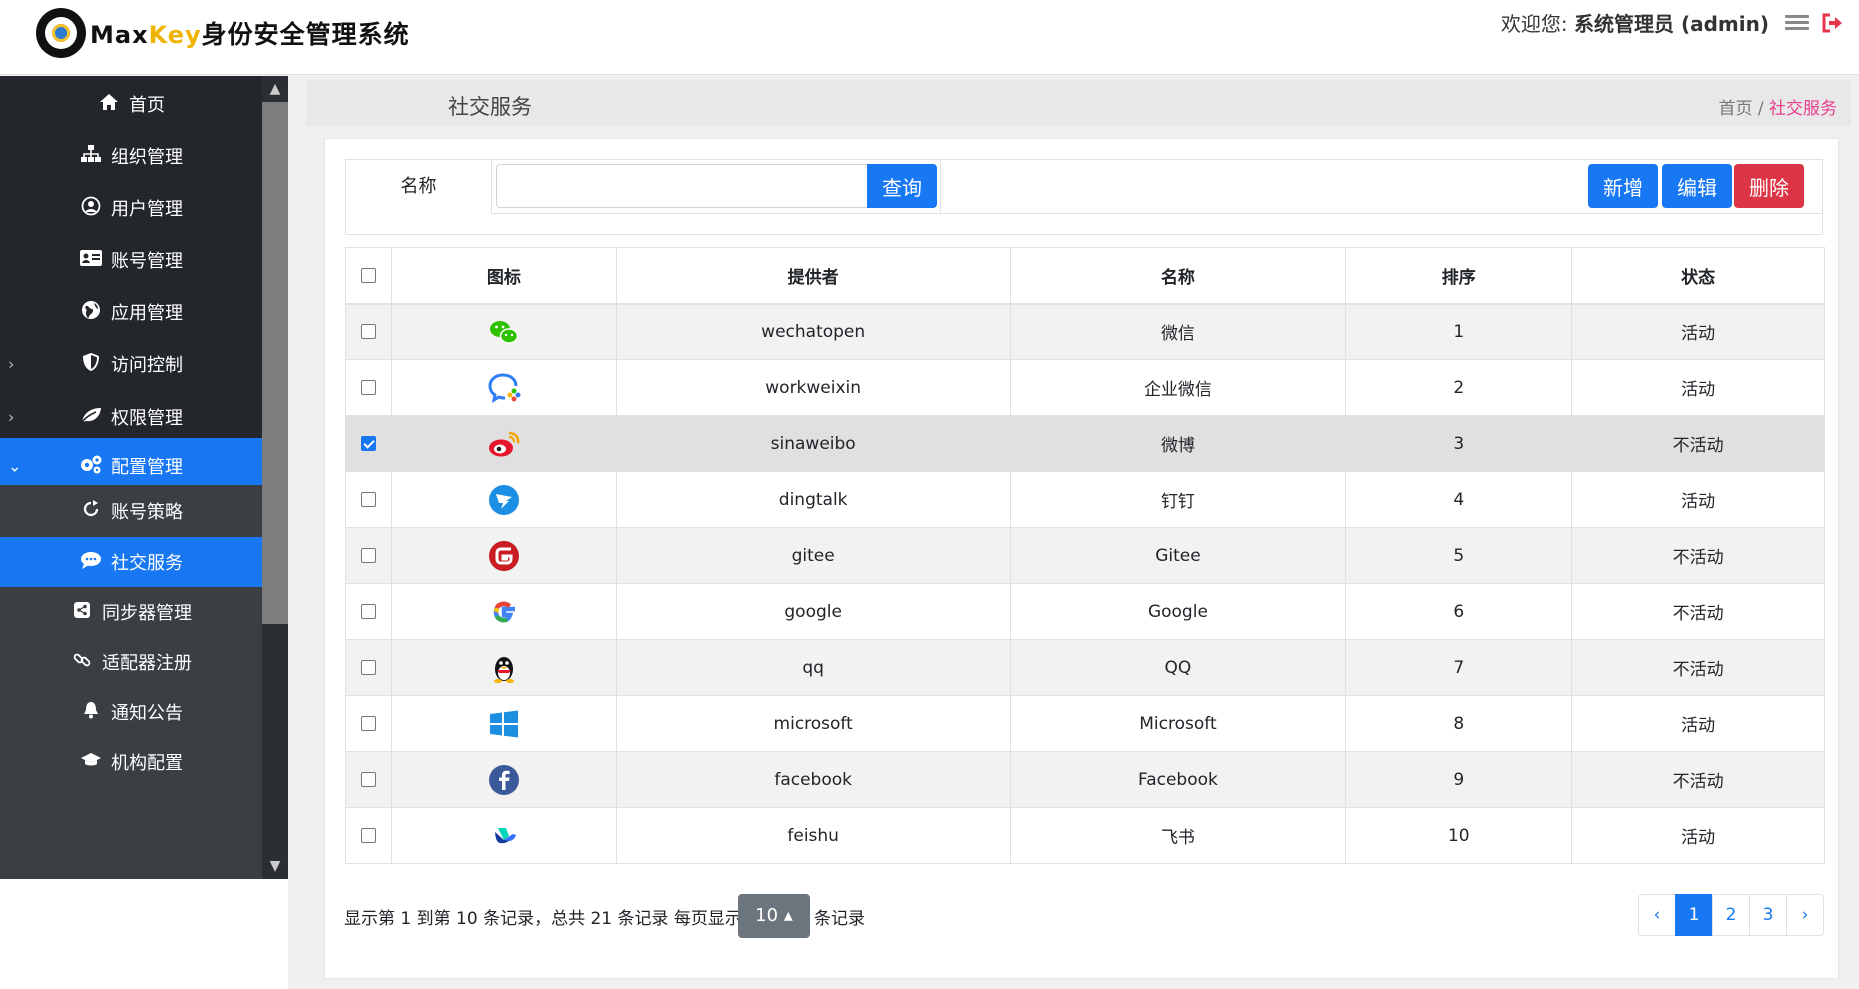 The image size is (1859, 989). Describe the element at coordinates (131, 364) in the screenshot. I see `sidebar-item-access-control: › 访问控制` at that location.